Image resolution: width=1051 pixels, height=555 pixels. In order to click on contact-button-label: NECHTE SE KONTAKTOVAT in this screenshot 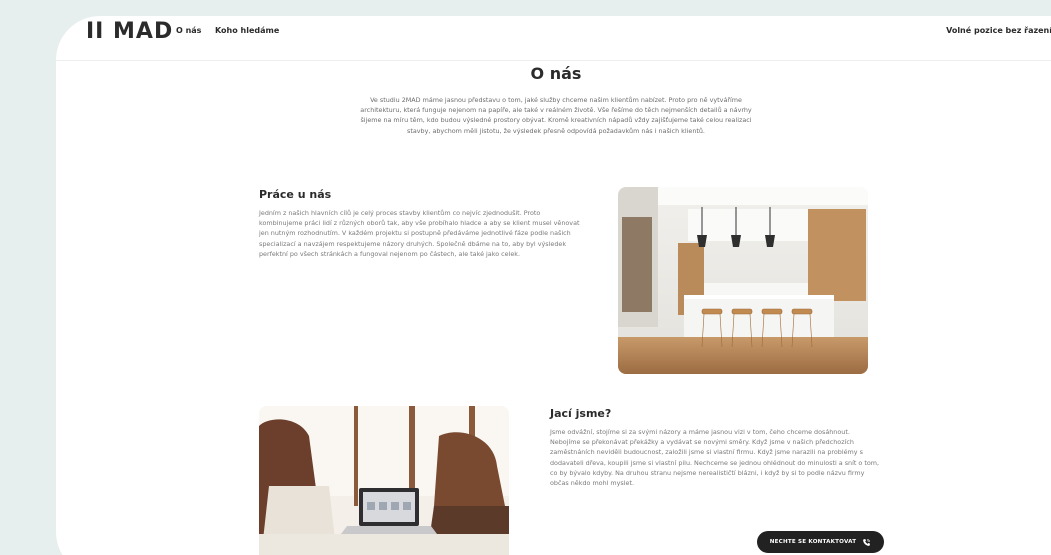, I will do `click(813, 542)`.